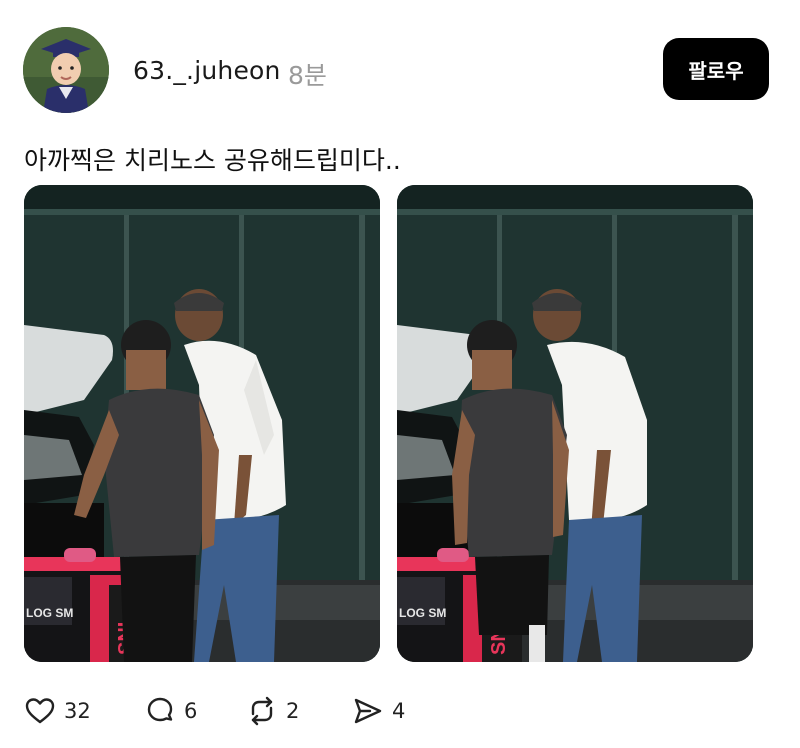 This screenshot has height=748, width=800. Describe the element at coordinates (293, 711) in the screenshot. I see `repost-count: 2` at that location.